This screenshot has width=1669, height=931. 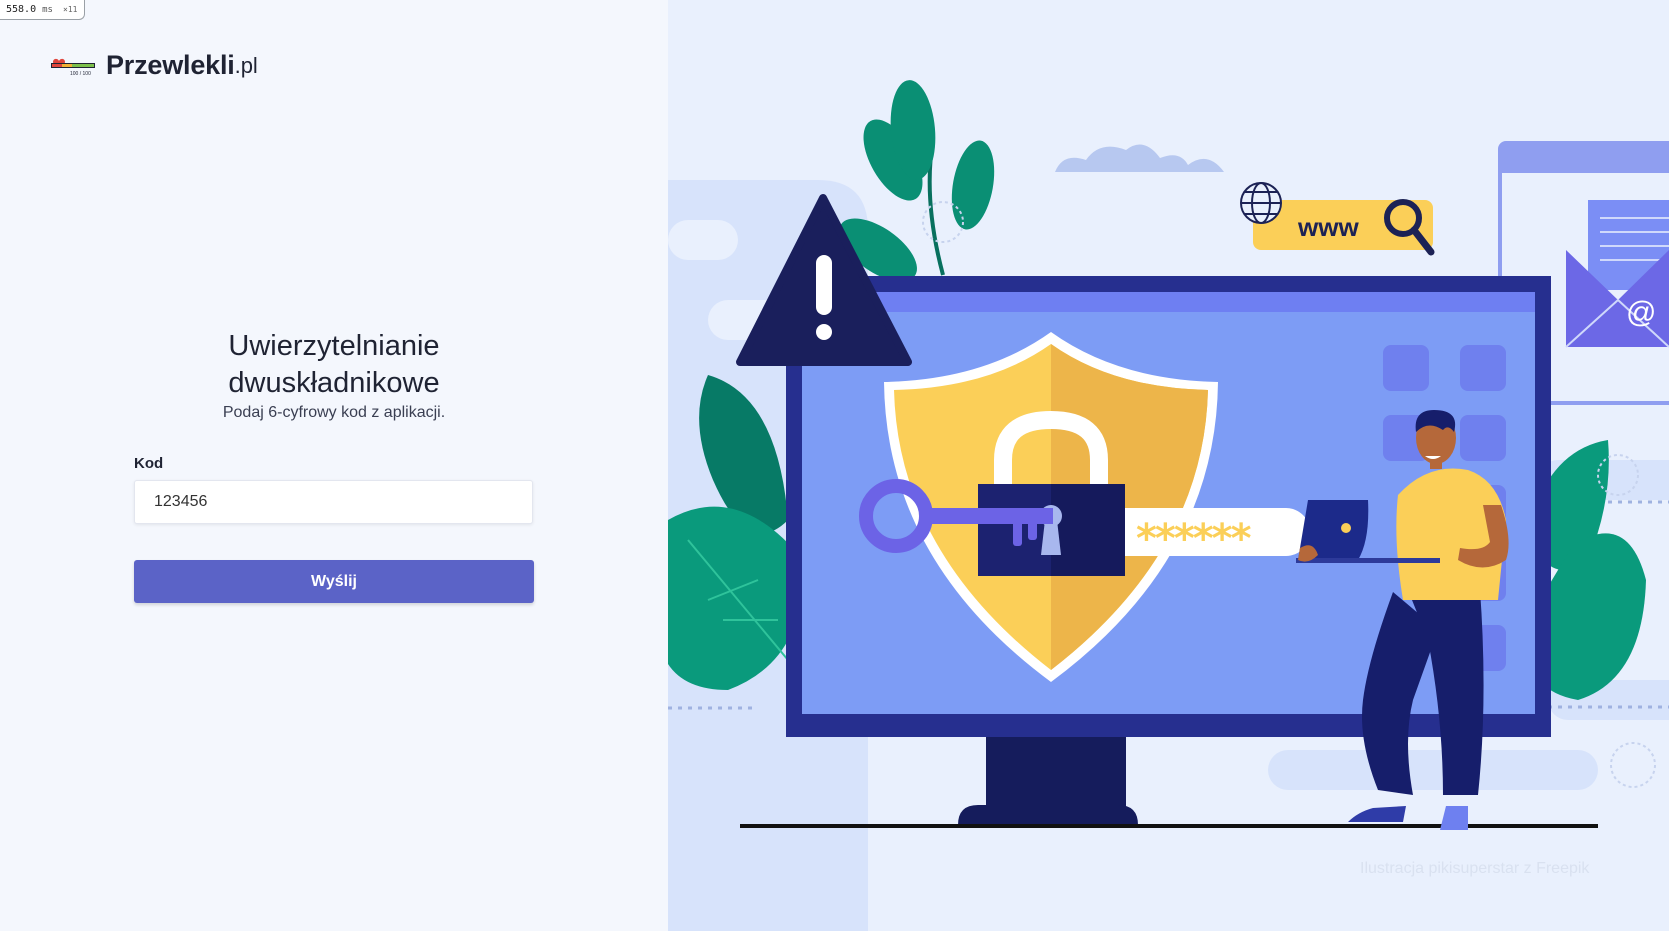 I want to click on brand-tld: .pl, so click(x=246, y=65).